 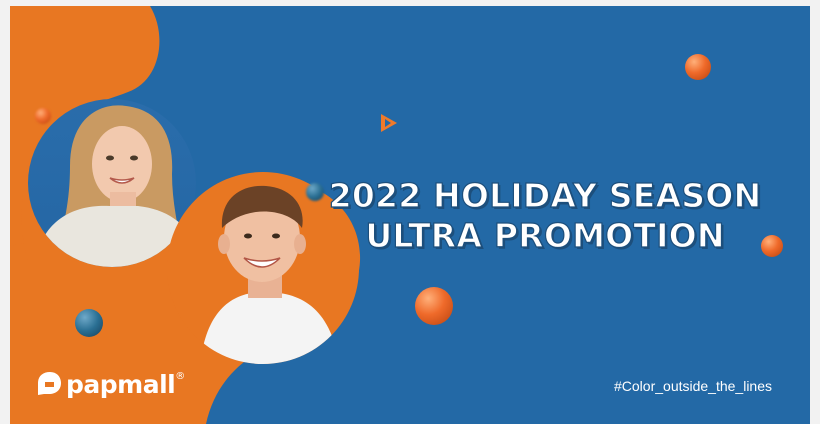 I want to click on headline-line-2: ULTRA PROMOTION, so click(x=545, y=235).